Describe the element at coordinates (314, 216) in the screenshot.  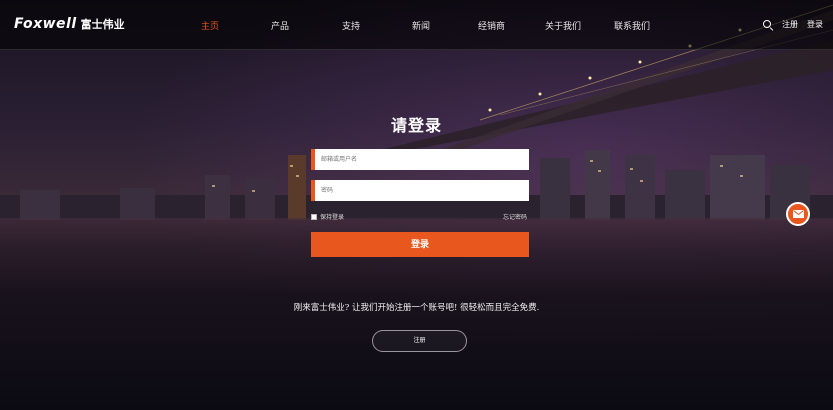
I see `remember-checkbox` at that location.